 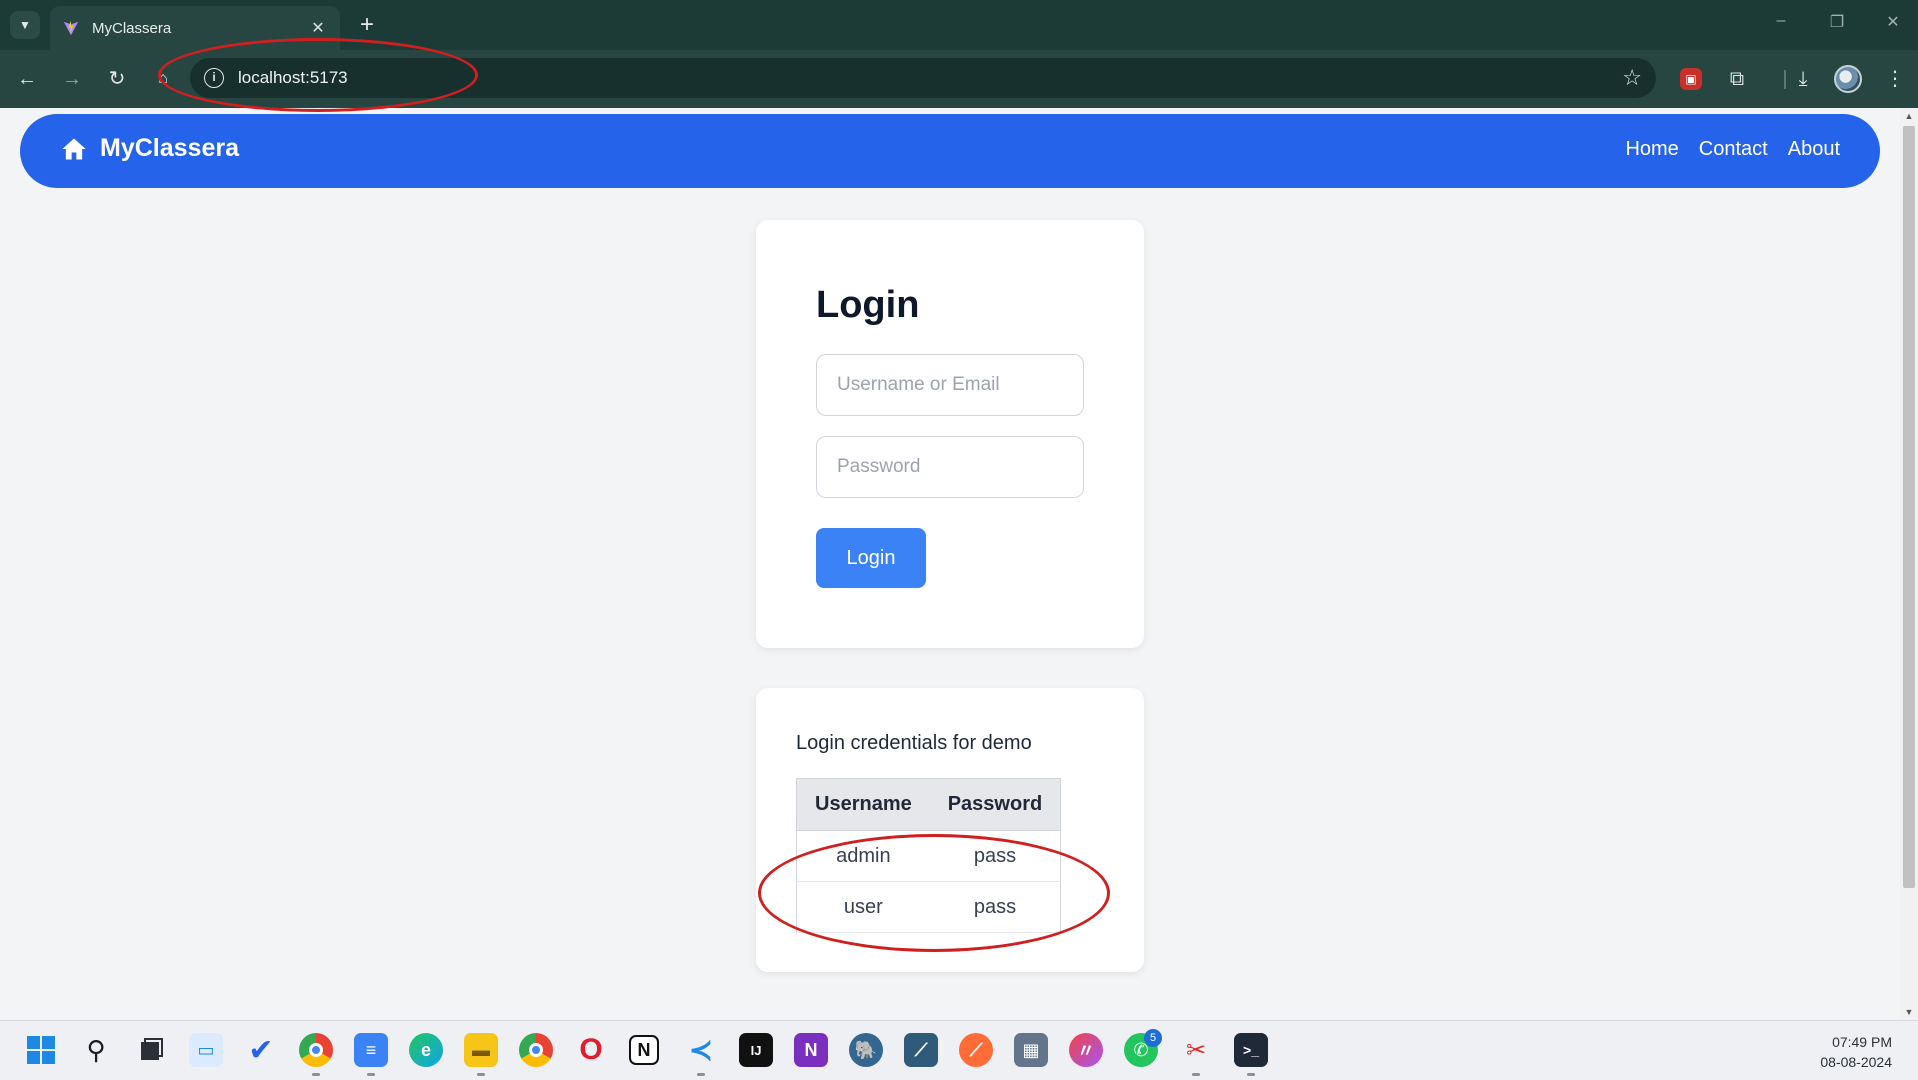 I want to click on postman-icon: ⟋, so click(x=976, y=1050).